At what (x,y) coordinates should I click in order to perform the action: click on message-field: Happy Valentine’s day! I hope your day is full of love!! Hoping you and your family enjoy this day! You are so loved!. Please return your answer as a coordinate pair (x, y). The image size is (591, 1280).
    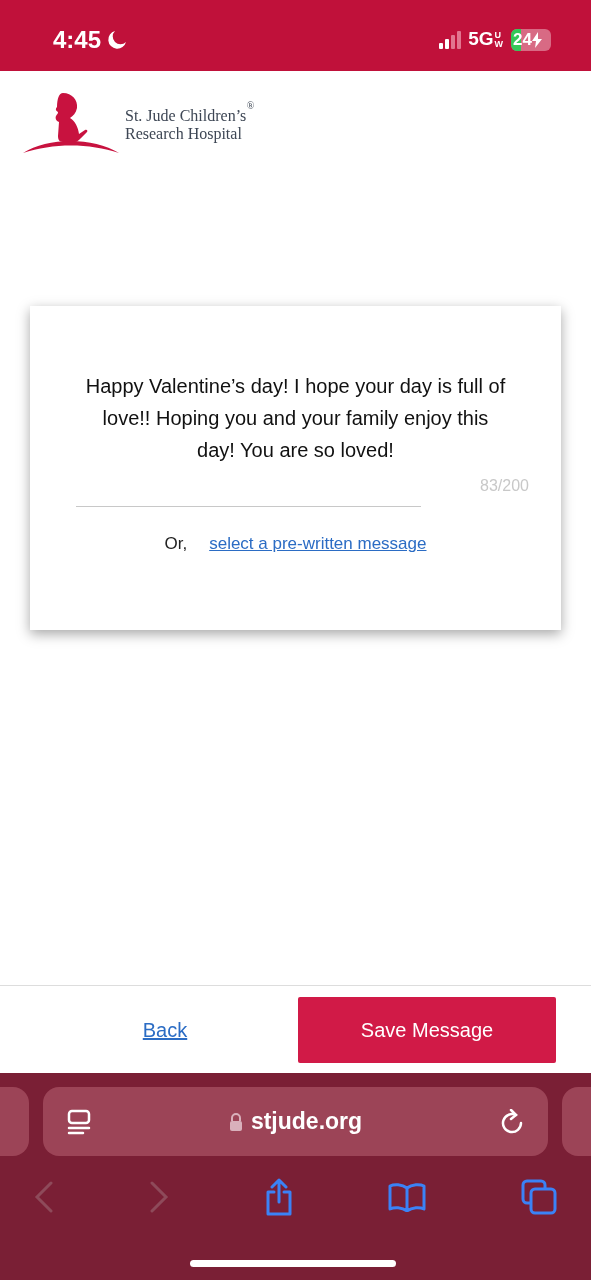
    Looking at the image, I should click on (295, 418).